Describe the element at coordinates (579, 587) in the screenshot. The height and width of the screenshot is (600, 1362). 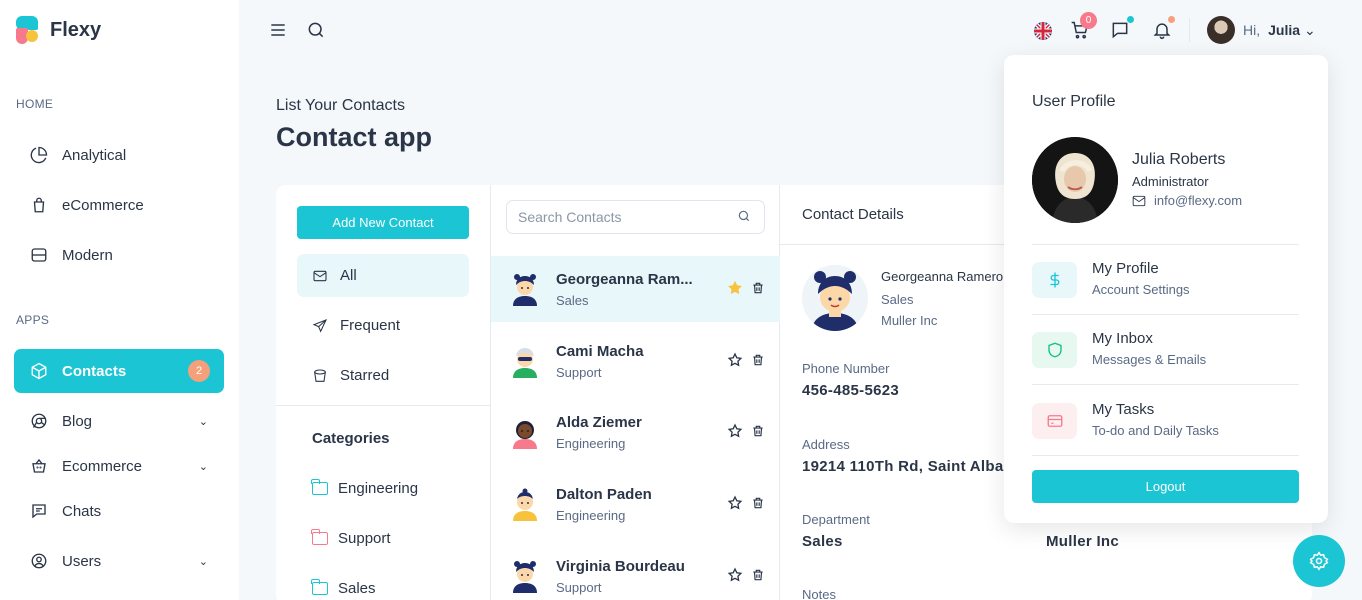
I see `contact-department: Support` at that location.